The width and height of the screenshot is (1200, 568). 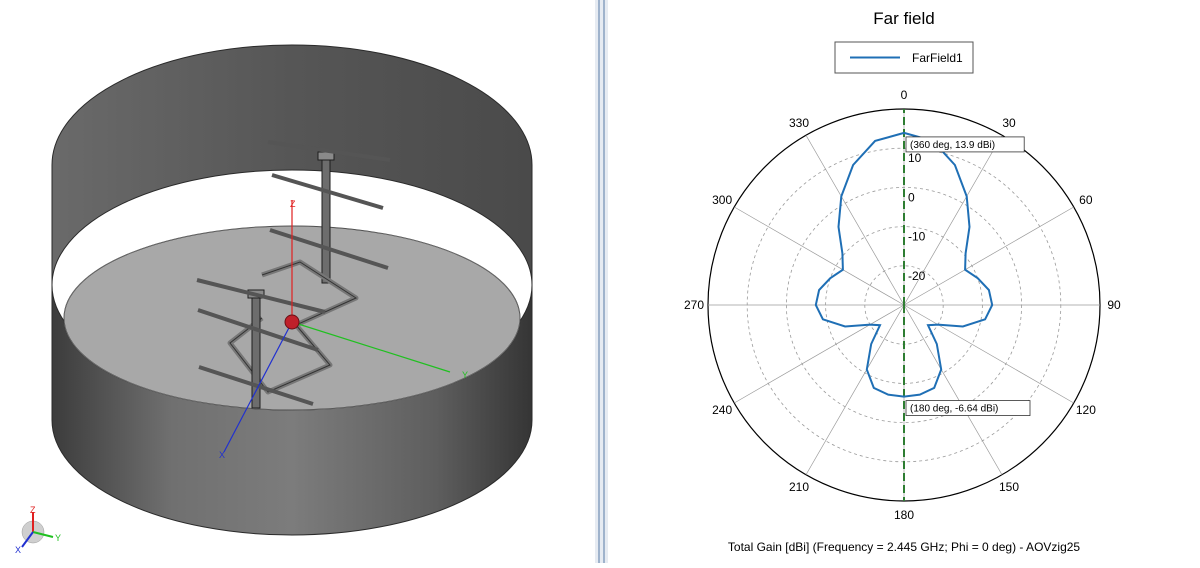 What do you see at coordinates (1009, 123) in the screenshot?
I see `angular-tick-label: 30` at bounding box center [1009, 123].